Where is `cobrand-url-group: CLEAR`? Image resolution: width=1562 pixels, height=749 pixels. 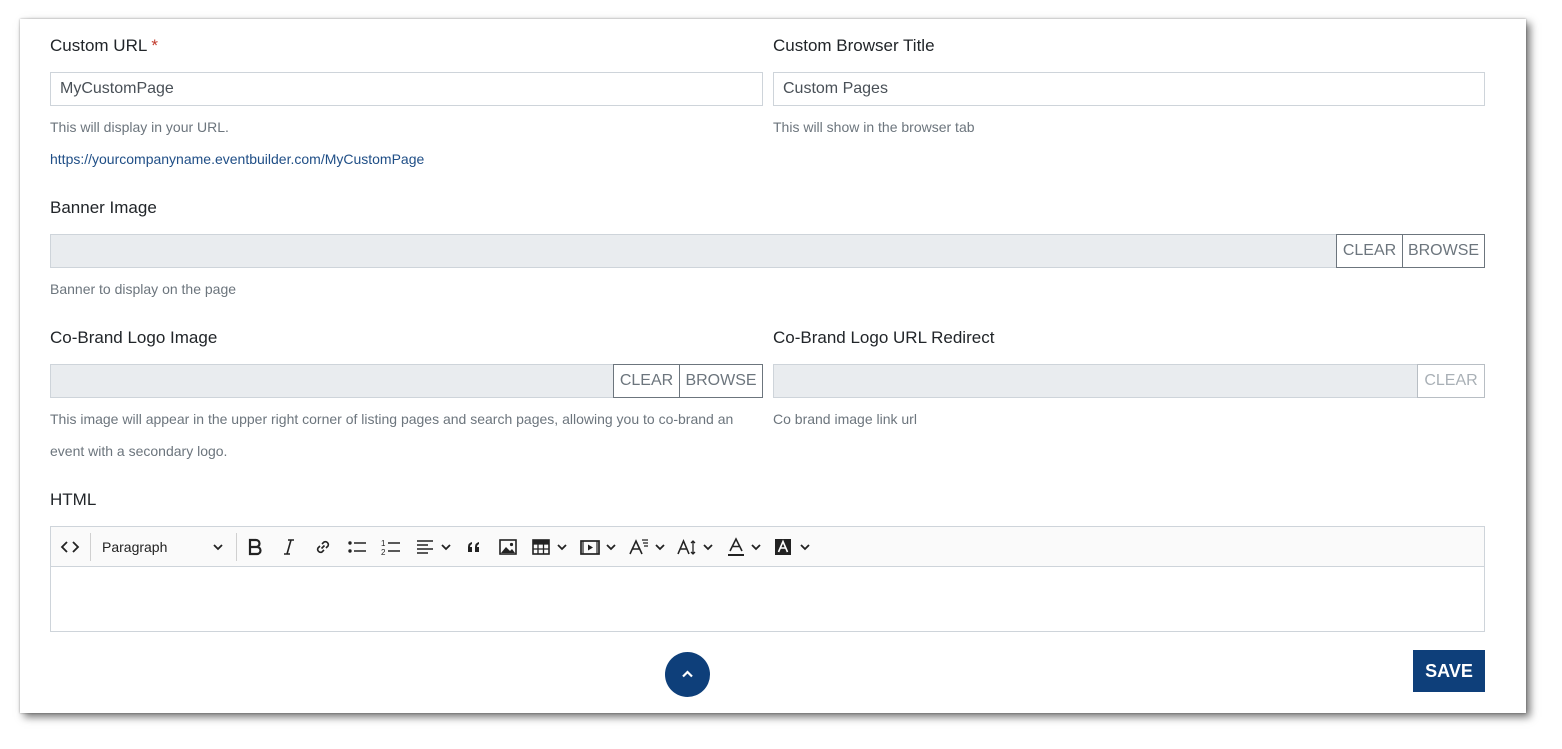 cobrand-url-group: CLEAR is located at coordinates (1129, 381).